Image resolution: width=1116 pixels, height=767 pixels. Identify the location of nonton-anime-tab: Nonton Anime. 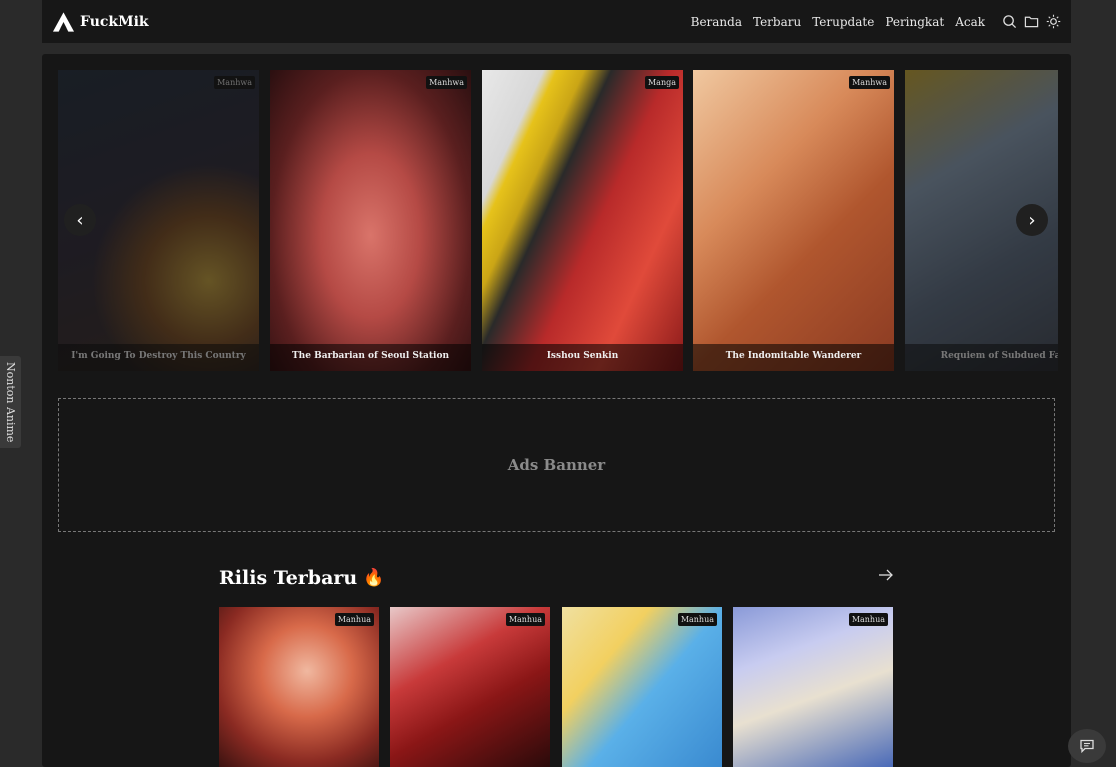
(10, 402).